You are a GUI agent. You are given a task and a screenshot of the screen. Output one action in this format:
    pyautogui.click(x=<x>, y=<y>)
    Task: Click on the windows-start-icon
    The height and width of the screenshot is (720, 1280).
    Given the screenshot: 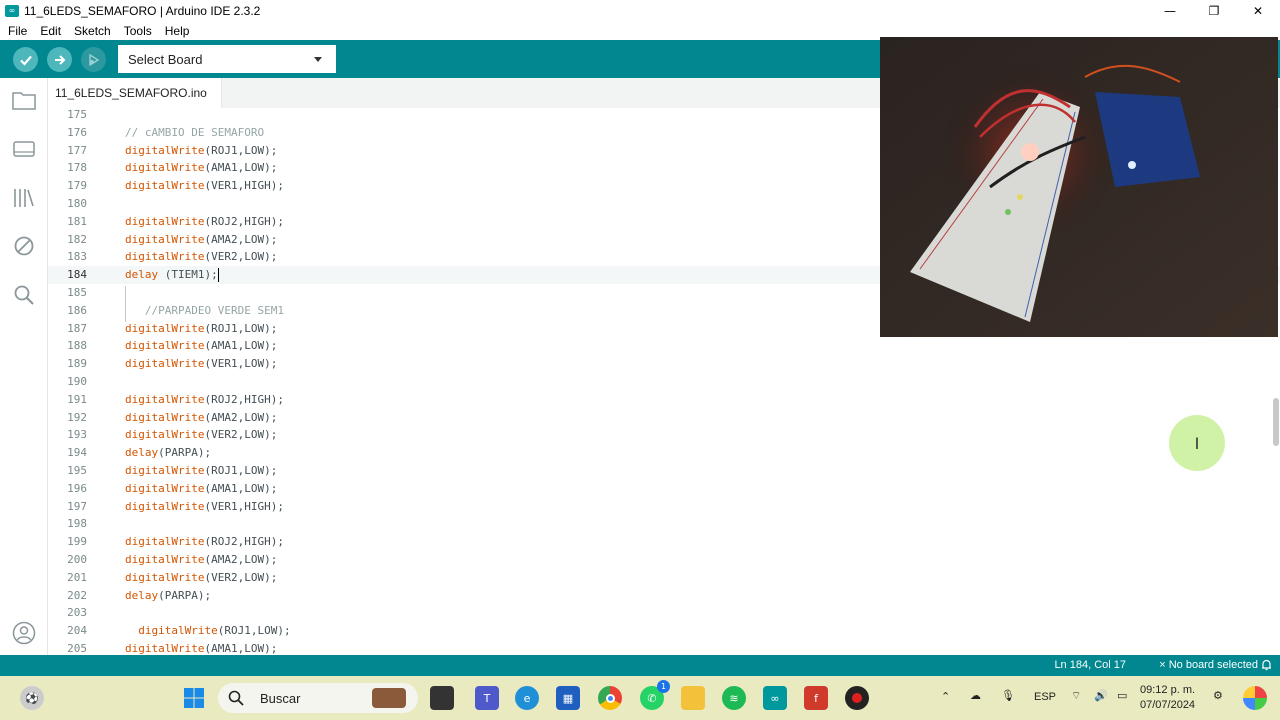 What is the action you would take?
    pyautogui.click(x=194, y=698)
    